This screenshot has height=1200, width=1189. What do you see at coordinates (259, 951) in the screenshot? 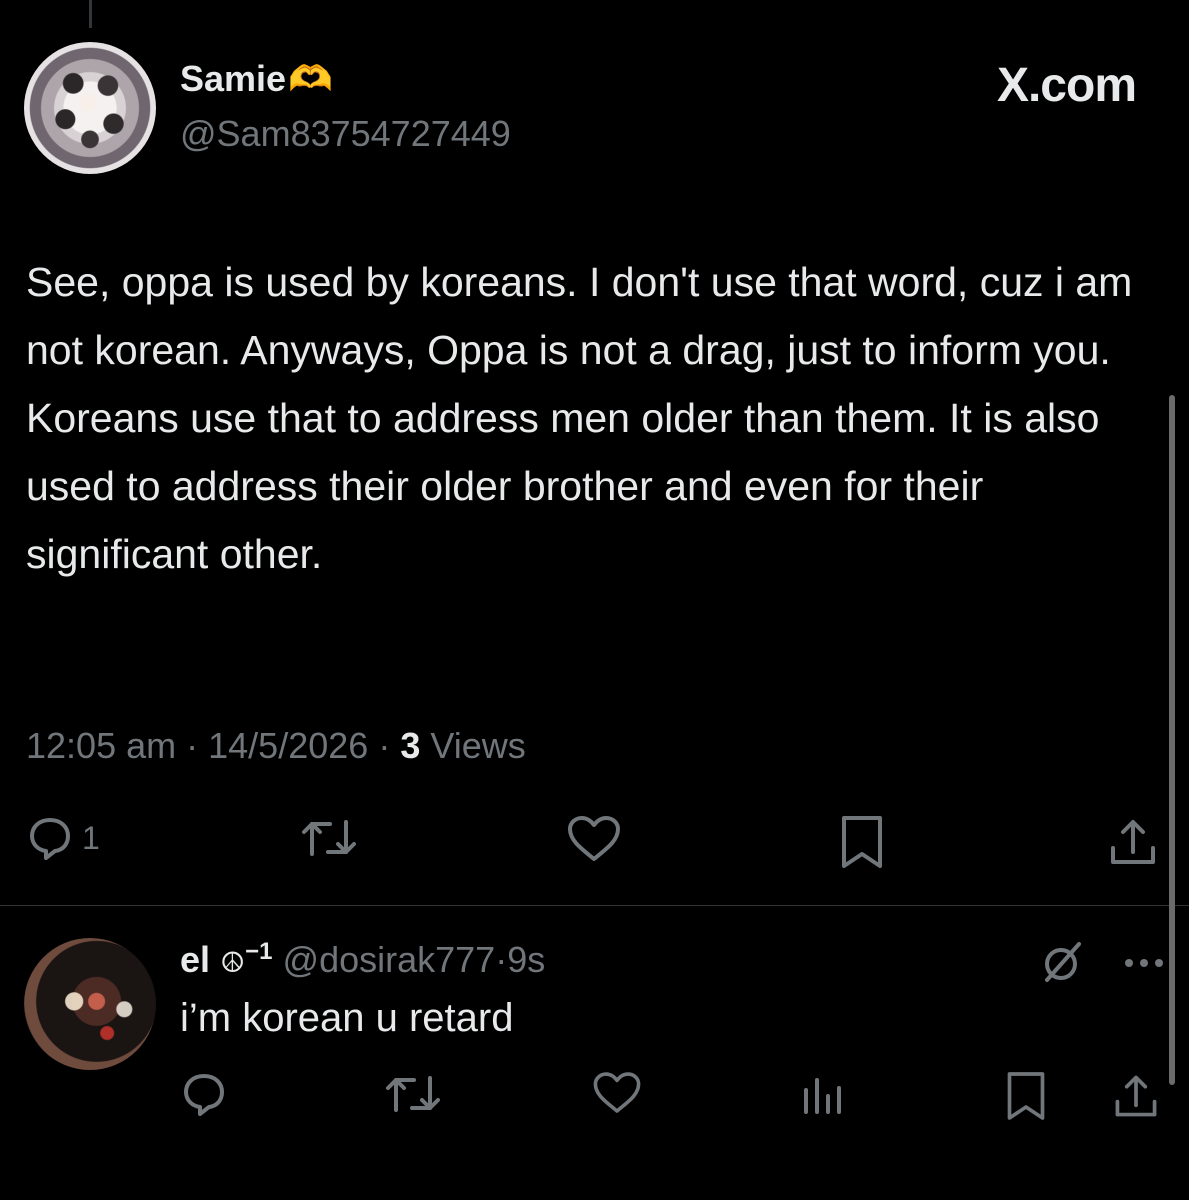
I see `reply-name-superscript: −1` at bounding box center [259, 951].